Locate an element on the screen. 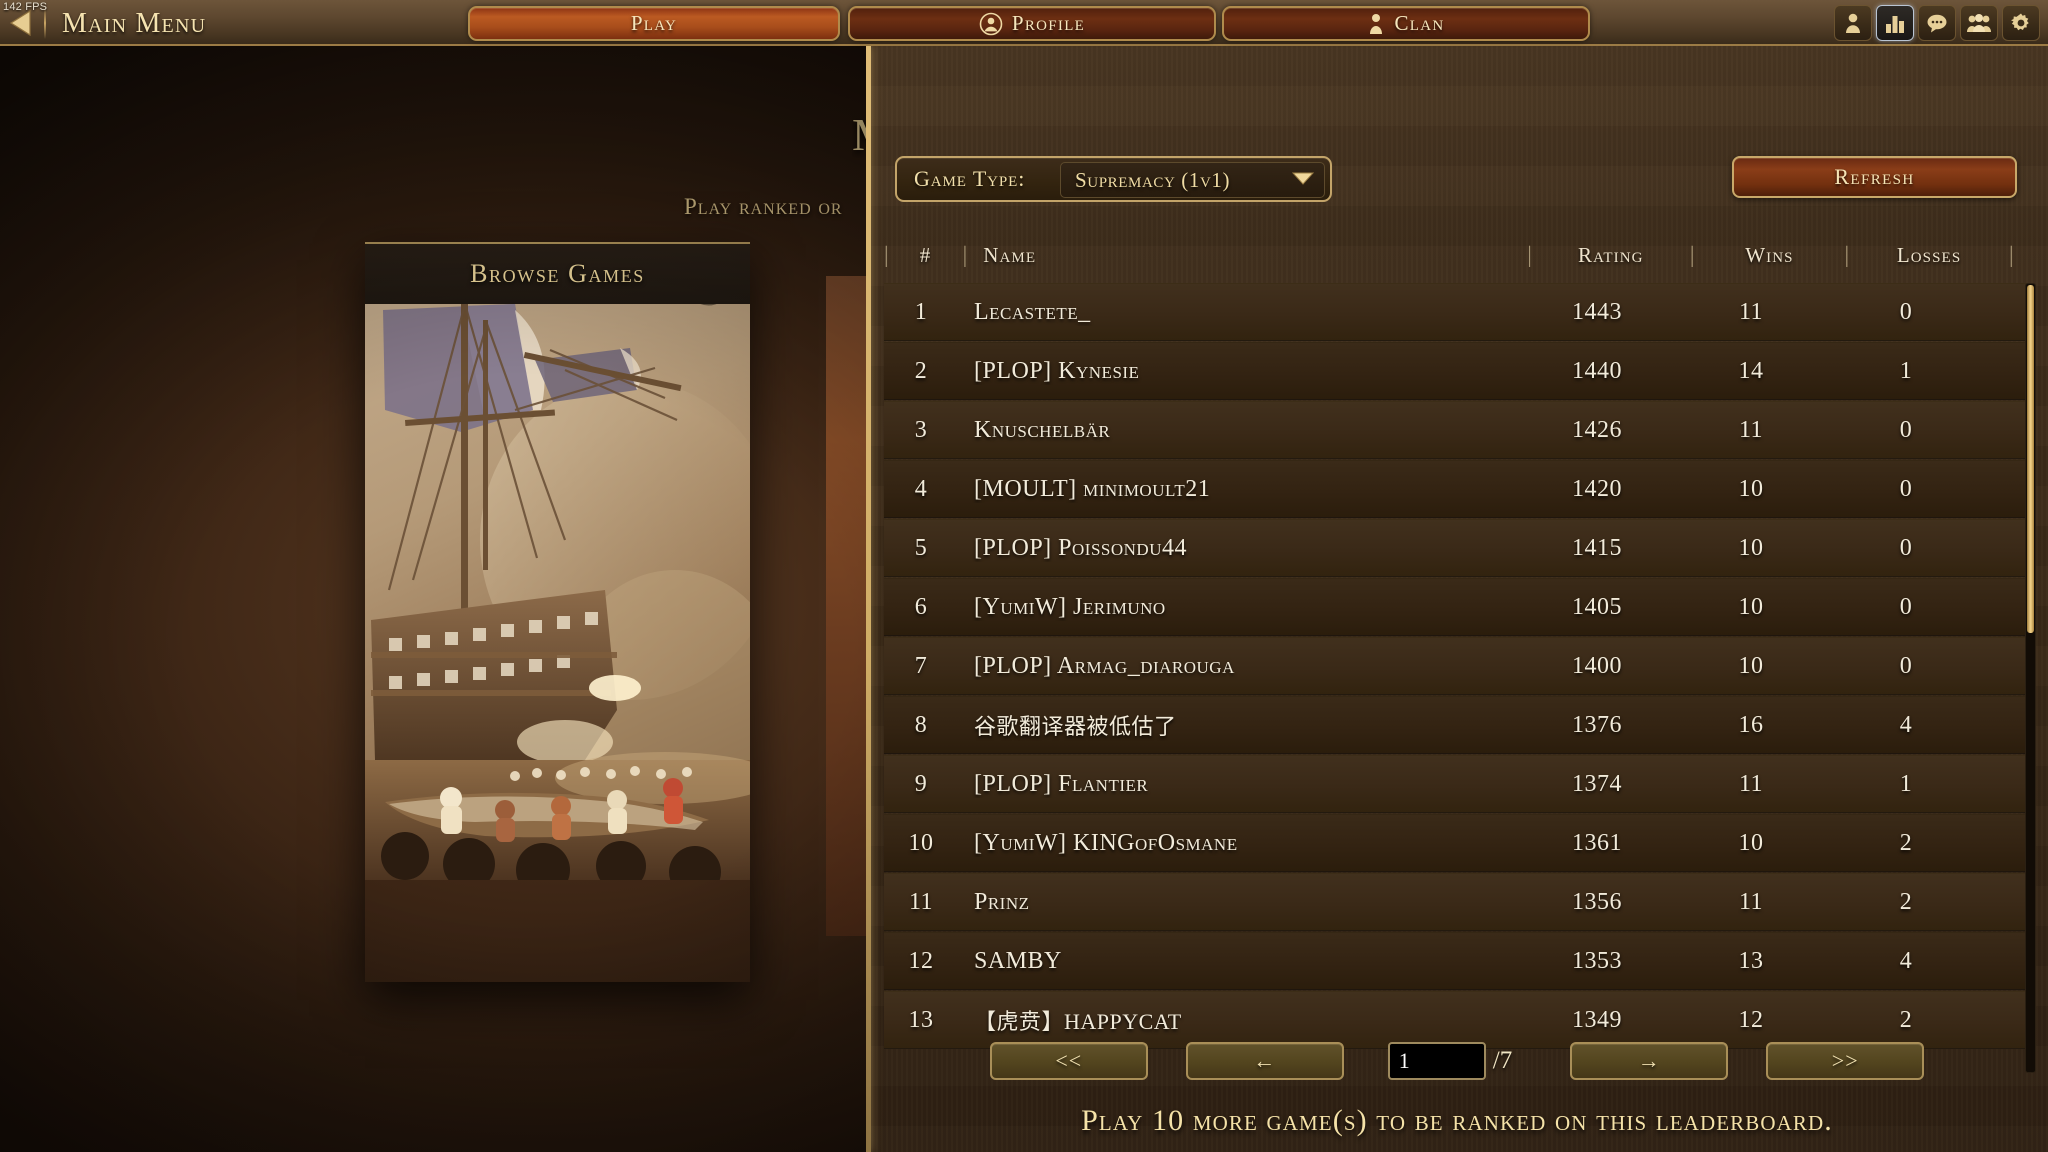  cell-name: Lecastete_ is located at coordinates (1032, 311).